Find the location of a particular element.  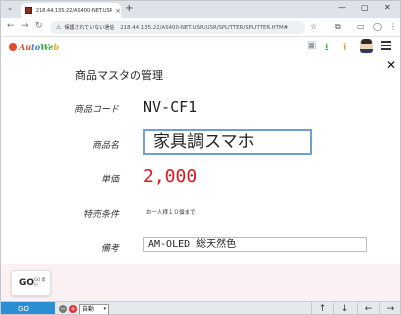

zoom-in-icon: + is located at coordinates (73, 309).